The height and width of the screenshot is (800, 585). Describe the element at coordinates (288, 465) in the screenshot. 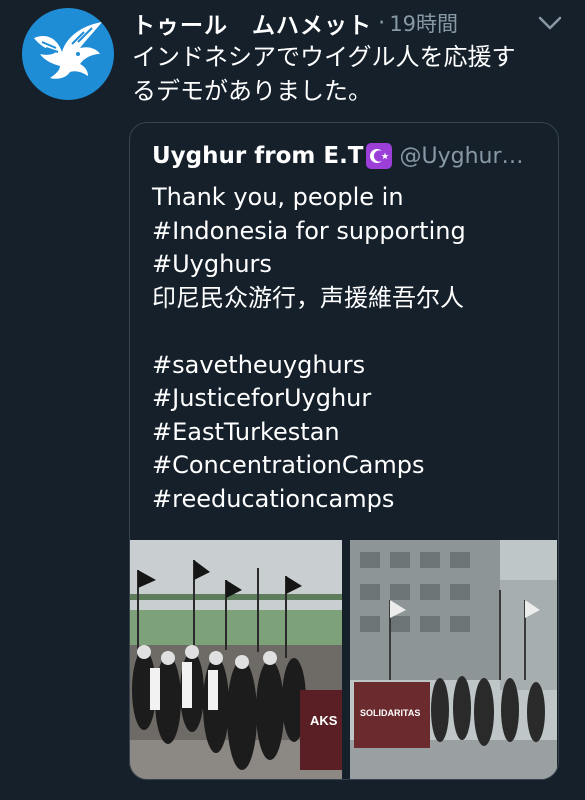

I see `quote-line-hashtag: #ConcentrationCamps` at that location.